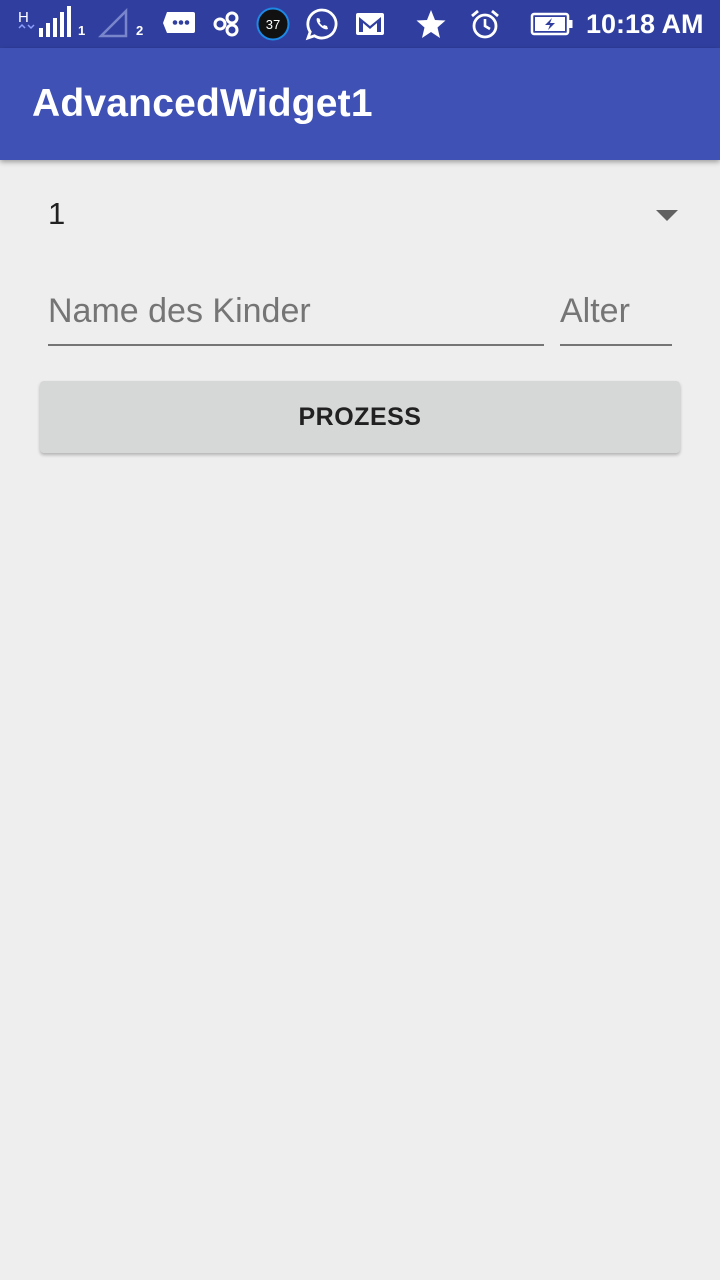  Describe the element at coordinates (46, 24) in the screenshot. I see `signal-icon: H` at that location.